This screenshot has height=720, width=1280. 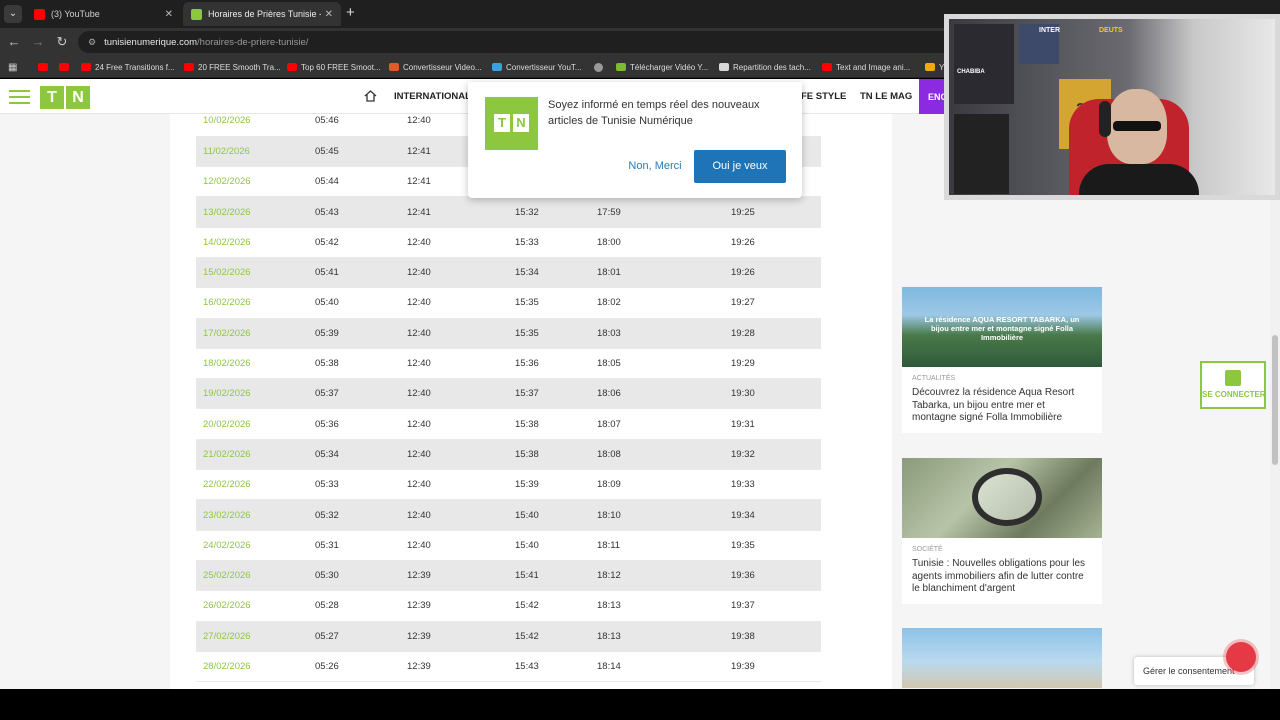 I want to click on back-arrow-icon: ←, so click(x=14, y=42).